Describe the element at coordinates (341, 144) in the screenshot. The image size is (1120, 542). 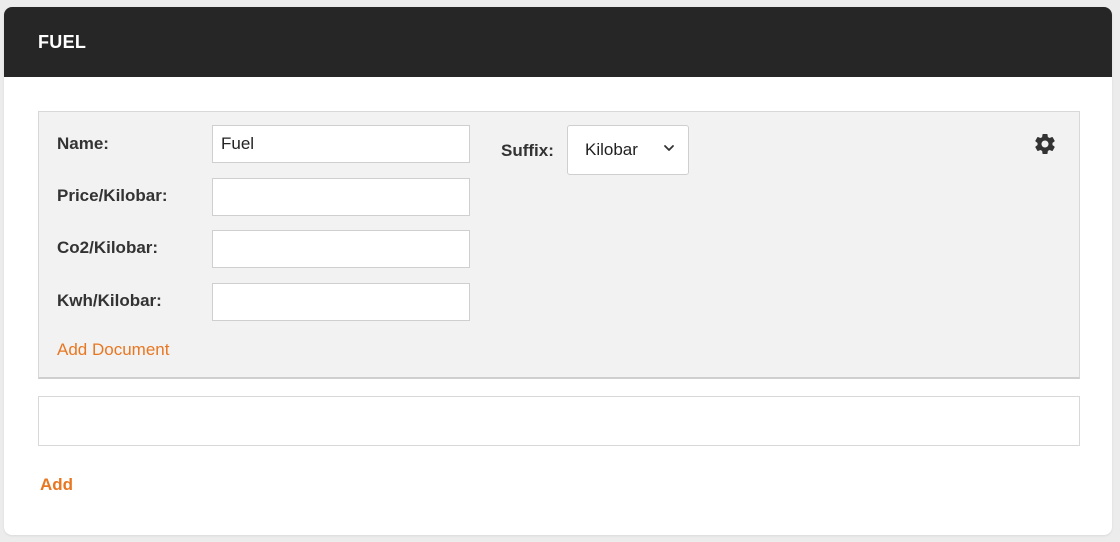
I see `name-input` at that location.